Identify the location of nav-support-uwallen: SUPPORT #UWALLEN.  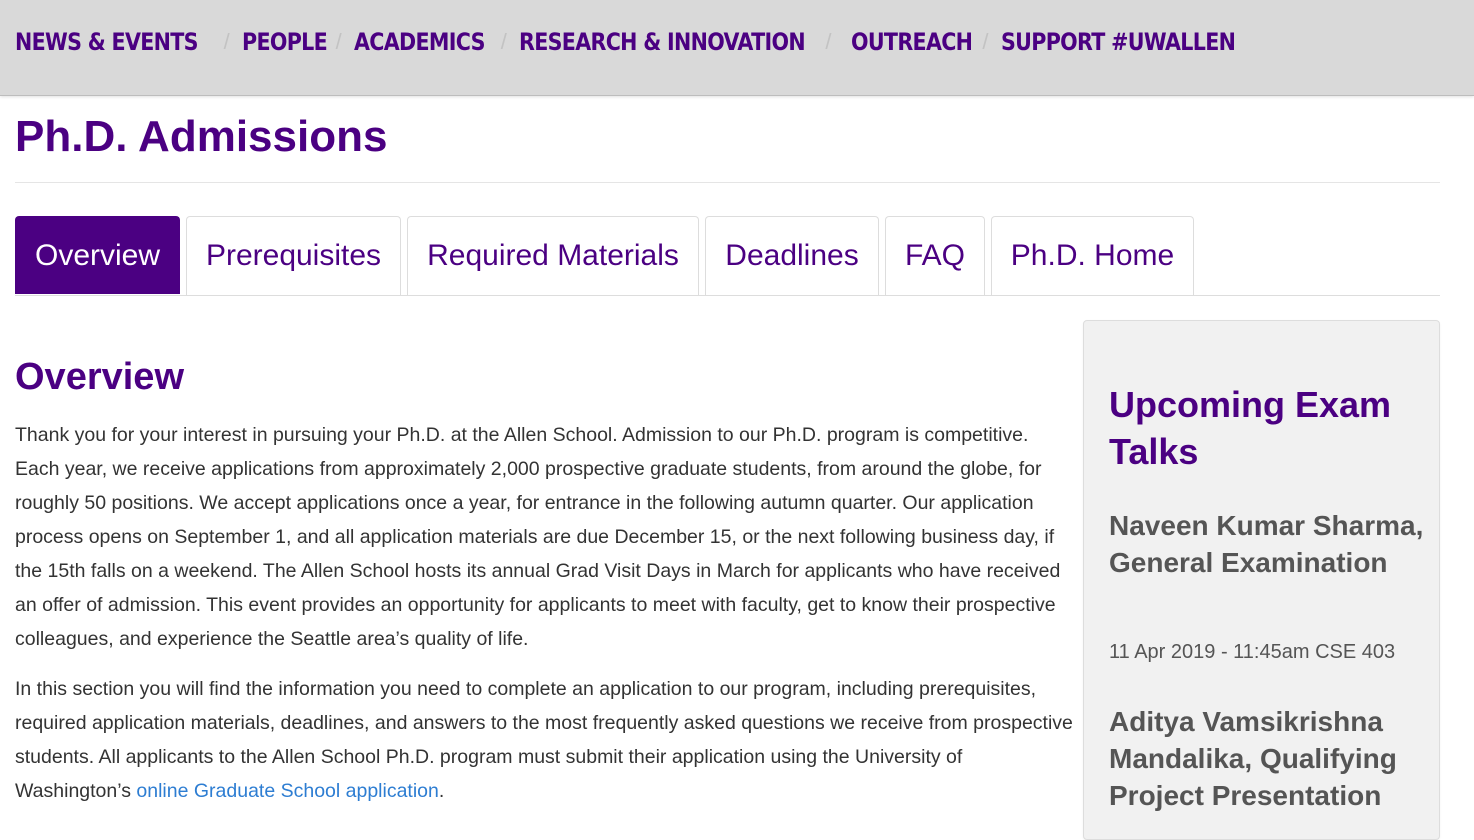
(1118, 42).